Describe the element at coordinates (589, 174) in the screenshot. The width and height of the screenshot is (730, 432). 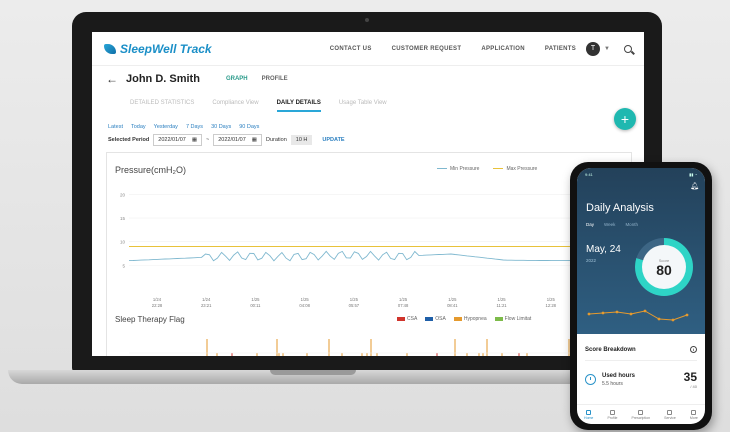
I see `status-time: 9:41` at that location.